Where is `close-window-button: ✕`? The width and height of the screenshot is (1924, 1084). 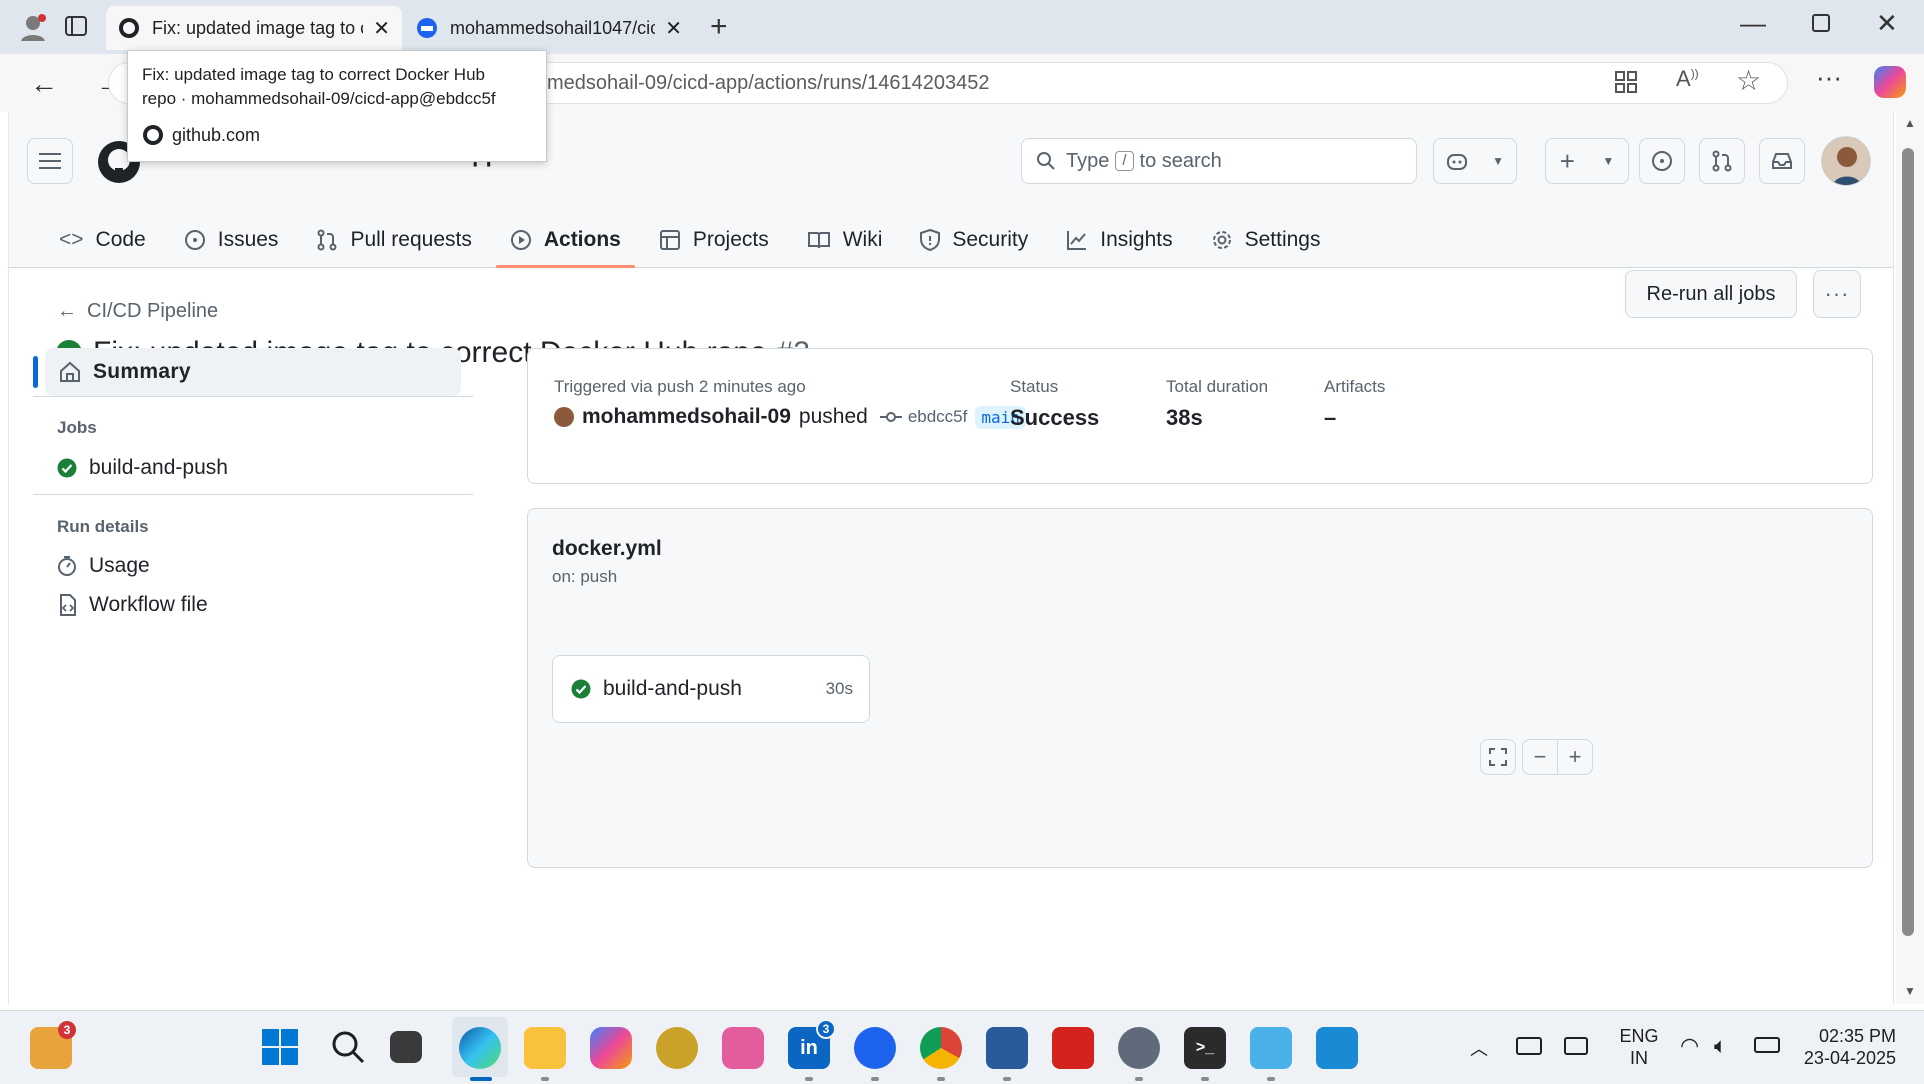
close-window-button: ✕ is located at coordinates (1887, 23).